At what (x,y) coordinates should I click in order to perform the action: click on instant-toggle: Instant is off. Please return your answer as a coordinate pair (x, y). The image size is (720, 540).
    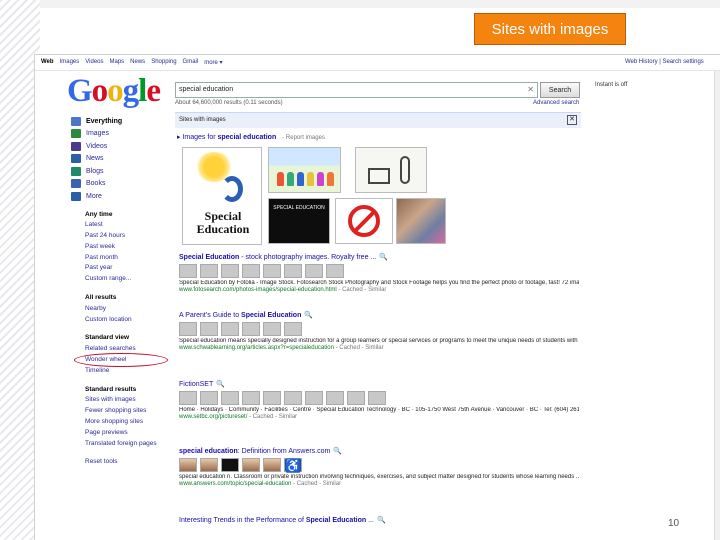
    Looking at the image, I should click on (611, 85).